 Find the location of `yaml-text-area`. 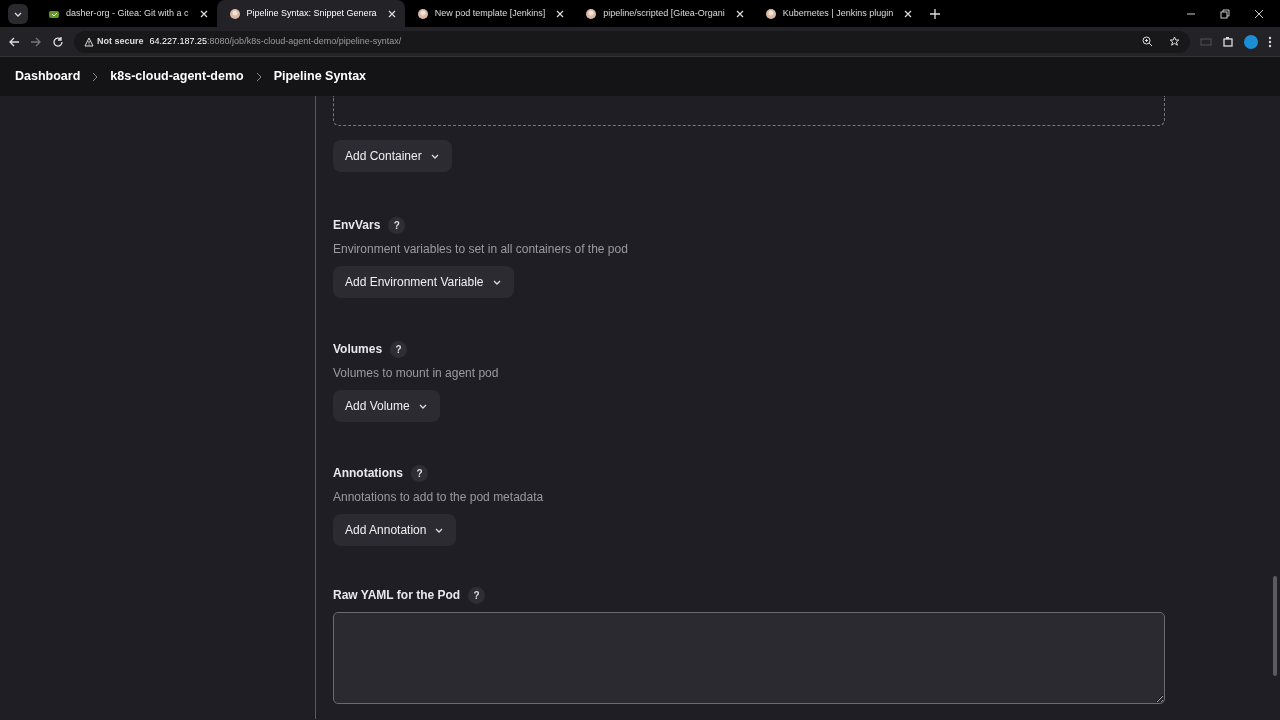

yaml-text-area is located at coordinates (749, 658).